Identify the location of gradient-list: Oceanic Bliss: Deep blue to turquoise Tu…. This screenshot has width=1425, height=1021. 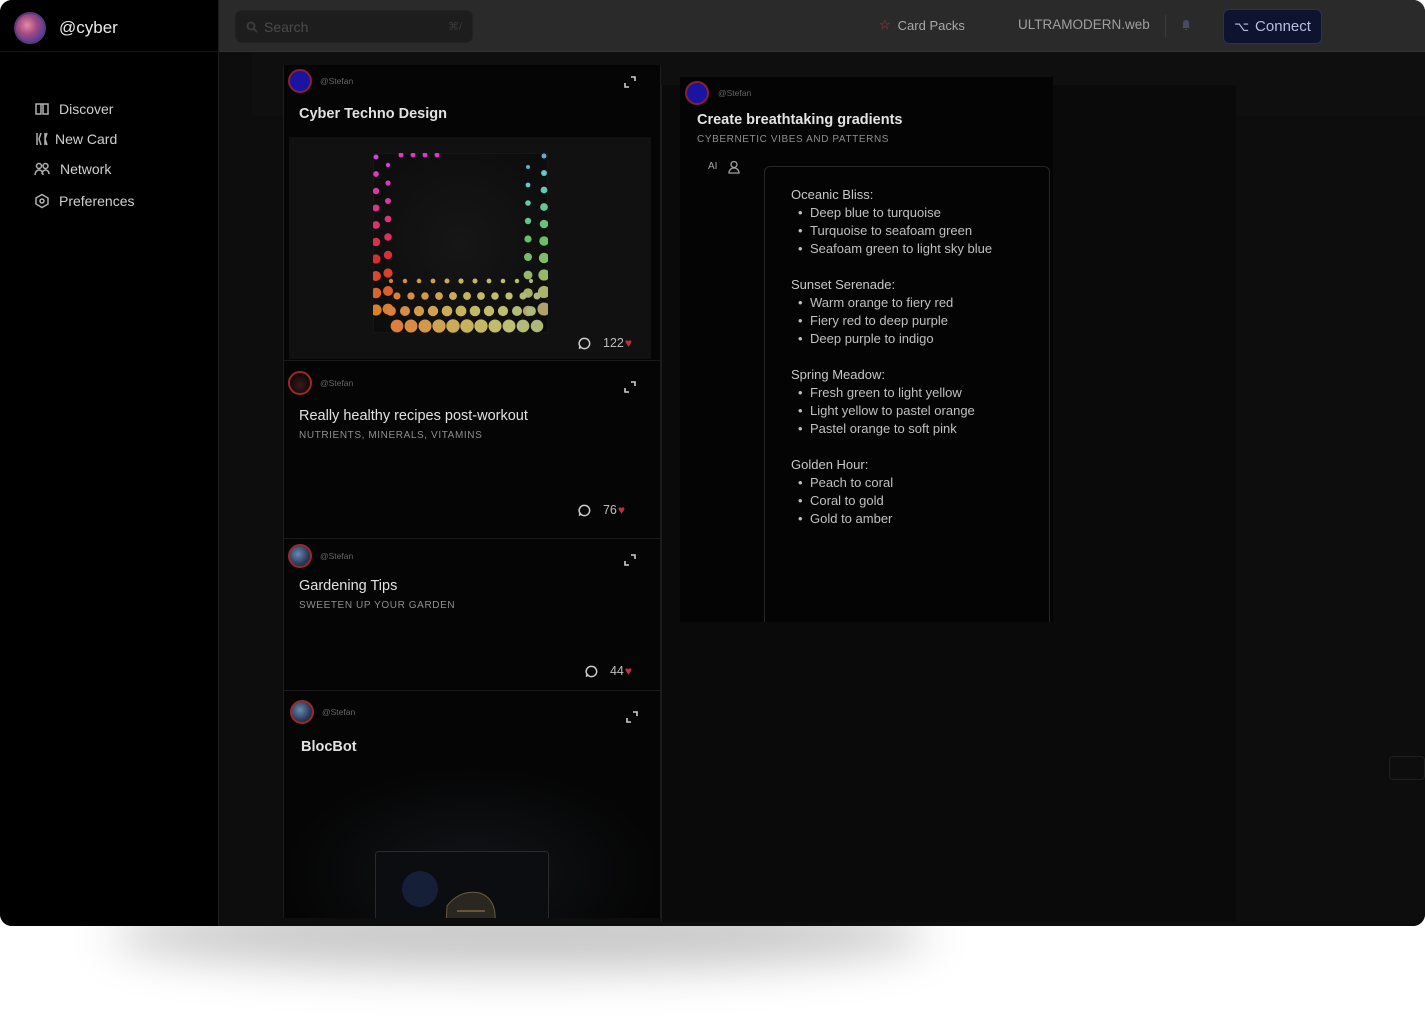
(907, 394).